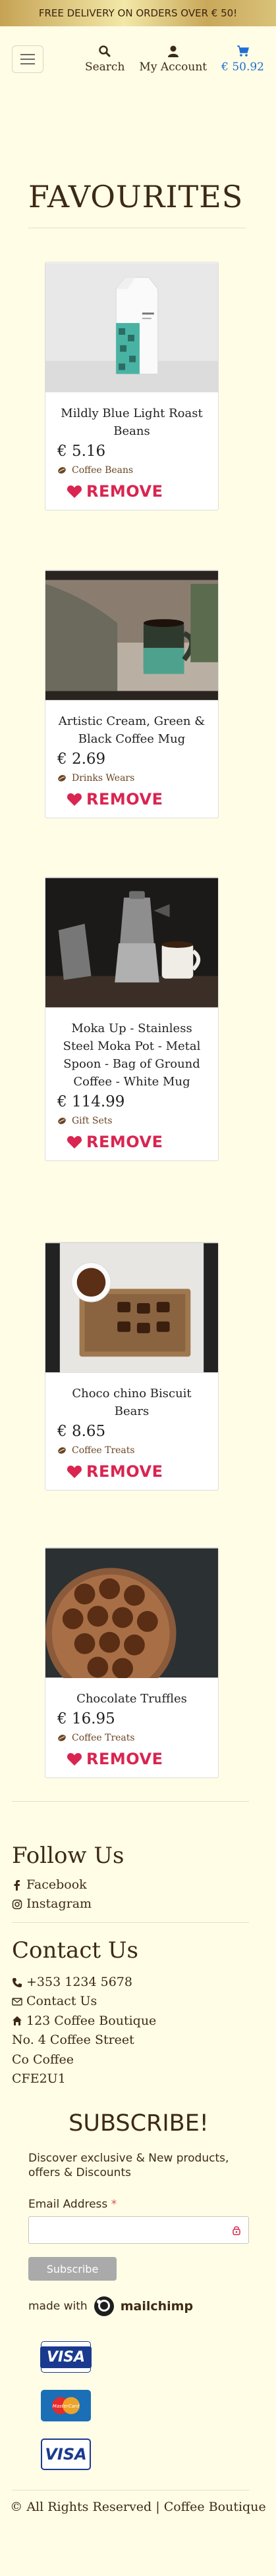  I want to click on address-line-1: No. 4 Coffee Street, so click(73, 2040).